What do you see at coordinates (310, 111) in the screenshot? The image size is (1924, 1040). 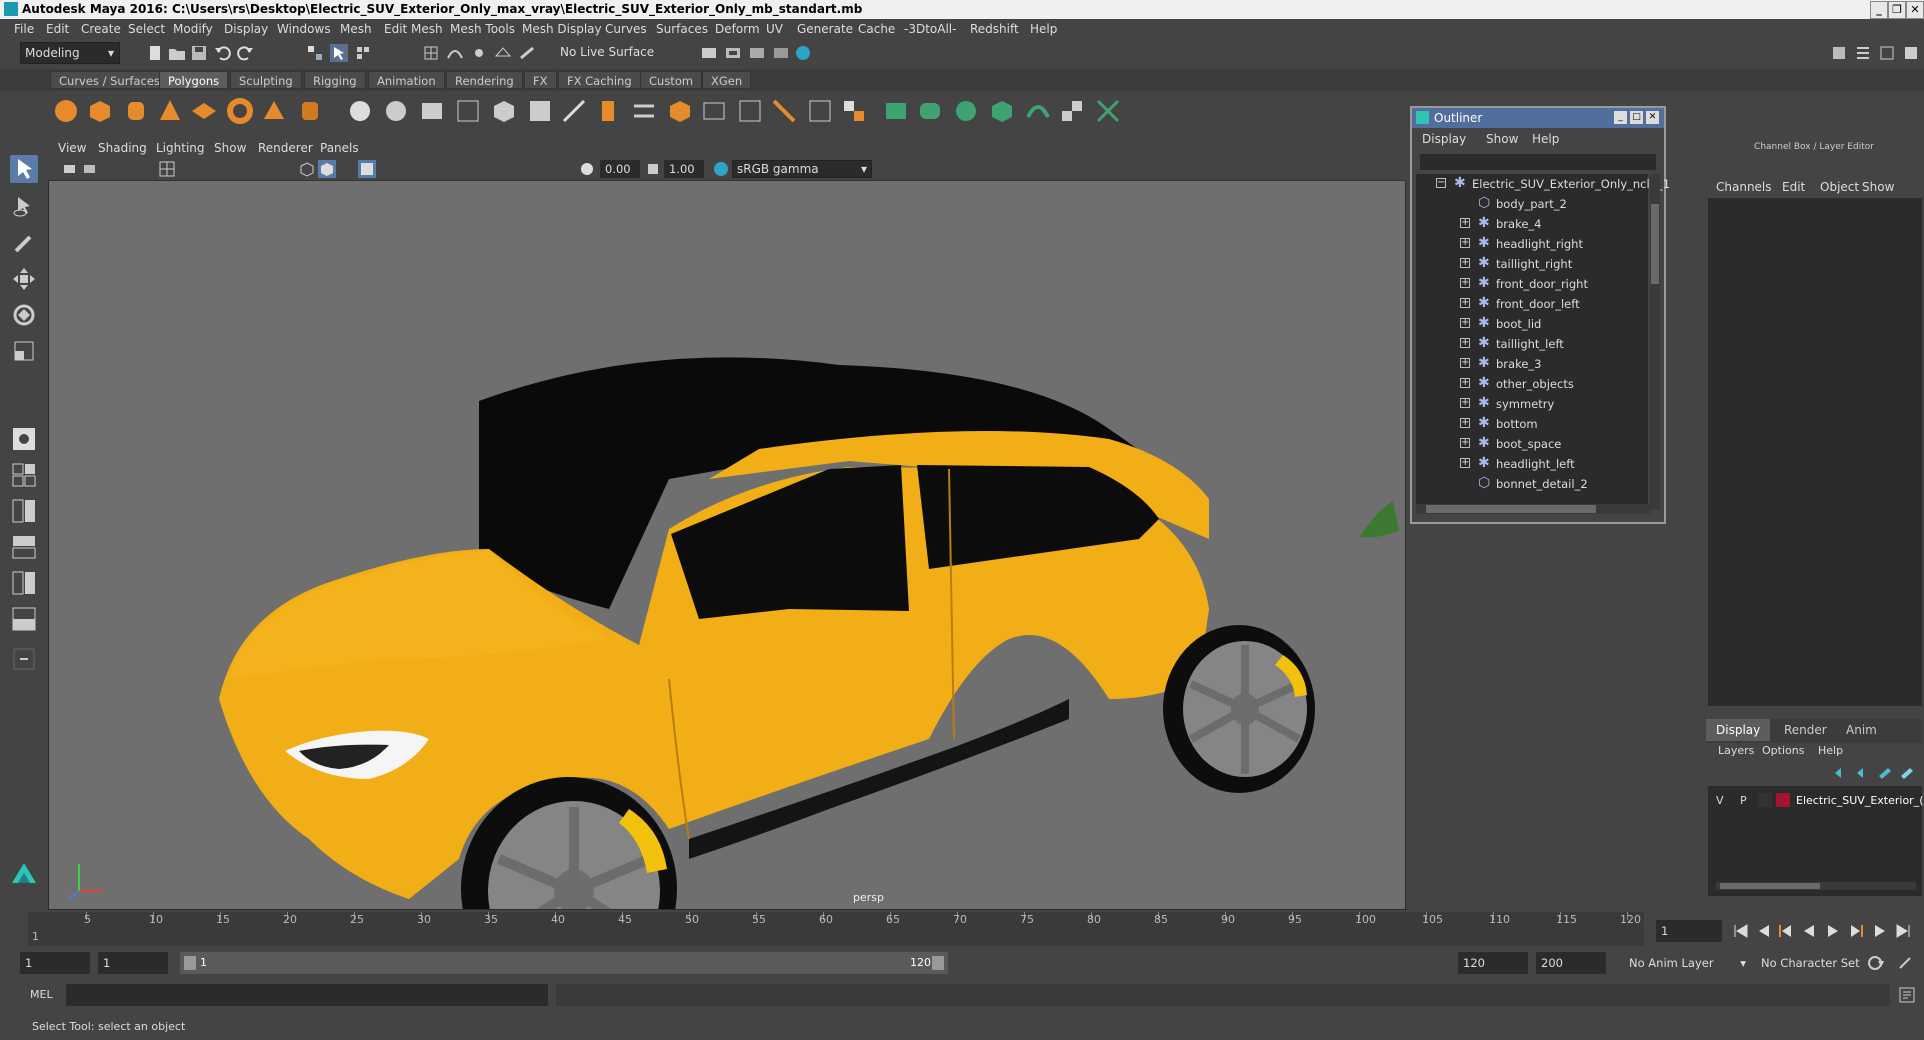 I see `poly-pipe-icon` at bounding box center [310, 111].